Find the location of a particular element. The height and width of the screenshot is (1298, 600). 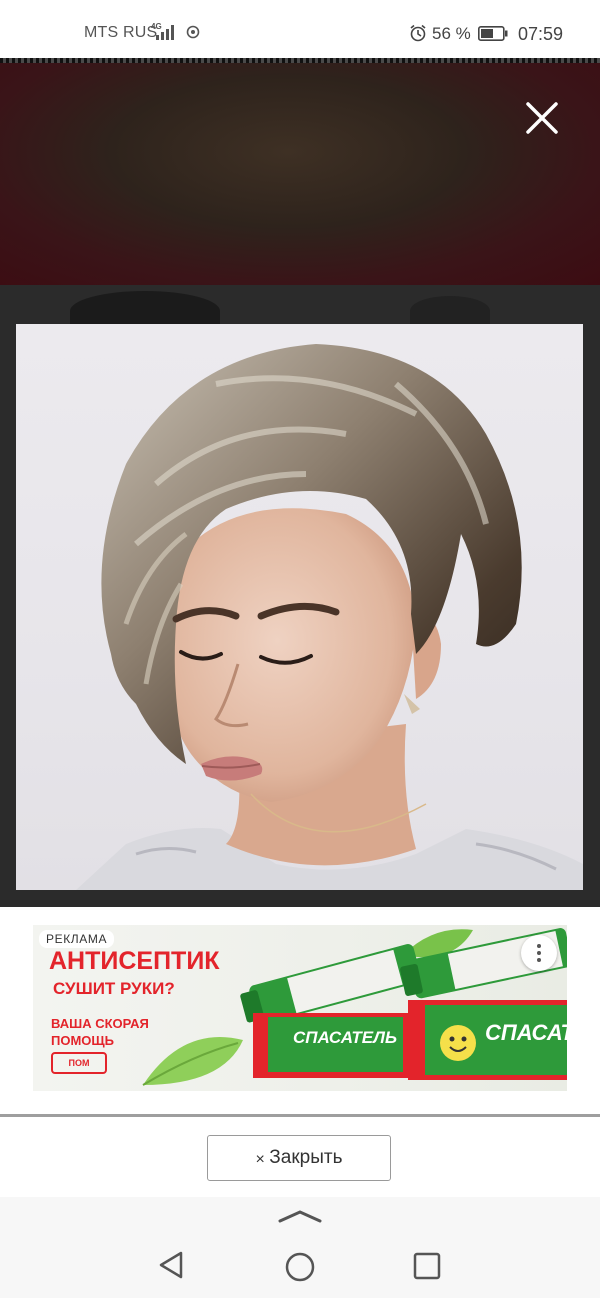

hotspot-icon is located at coordinates (193, 32).